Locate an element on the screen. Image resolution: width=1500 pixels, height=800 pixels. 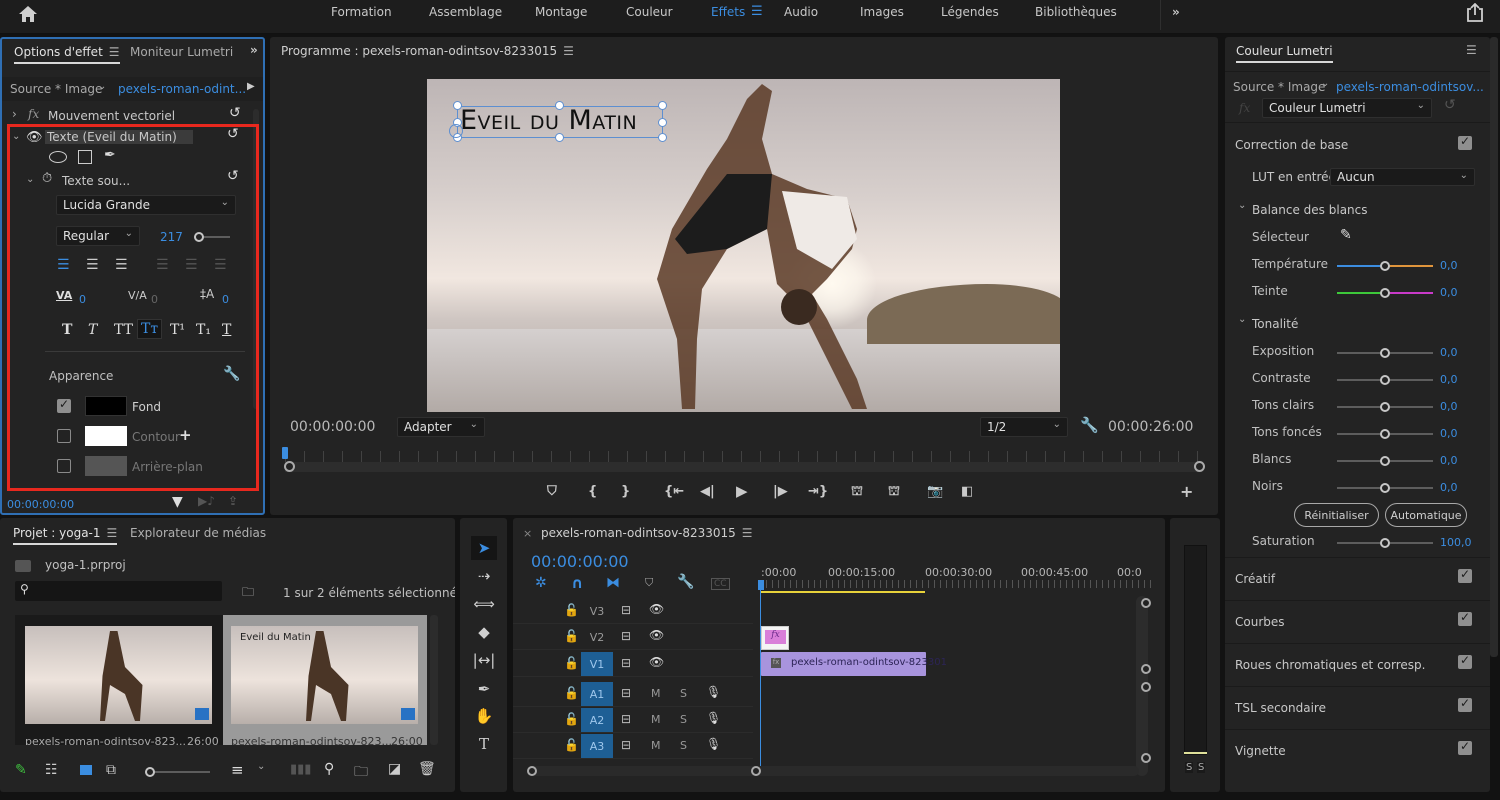
saturation-slider is located at coordinates (1385, 543).